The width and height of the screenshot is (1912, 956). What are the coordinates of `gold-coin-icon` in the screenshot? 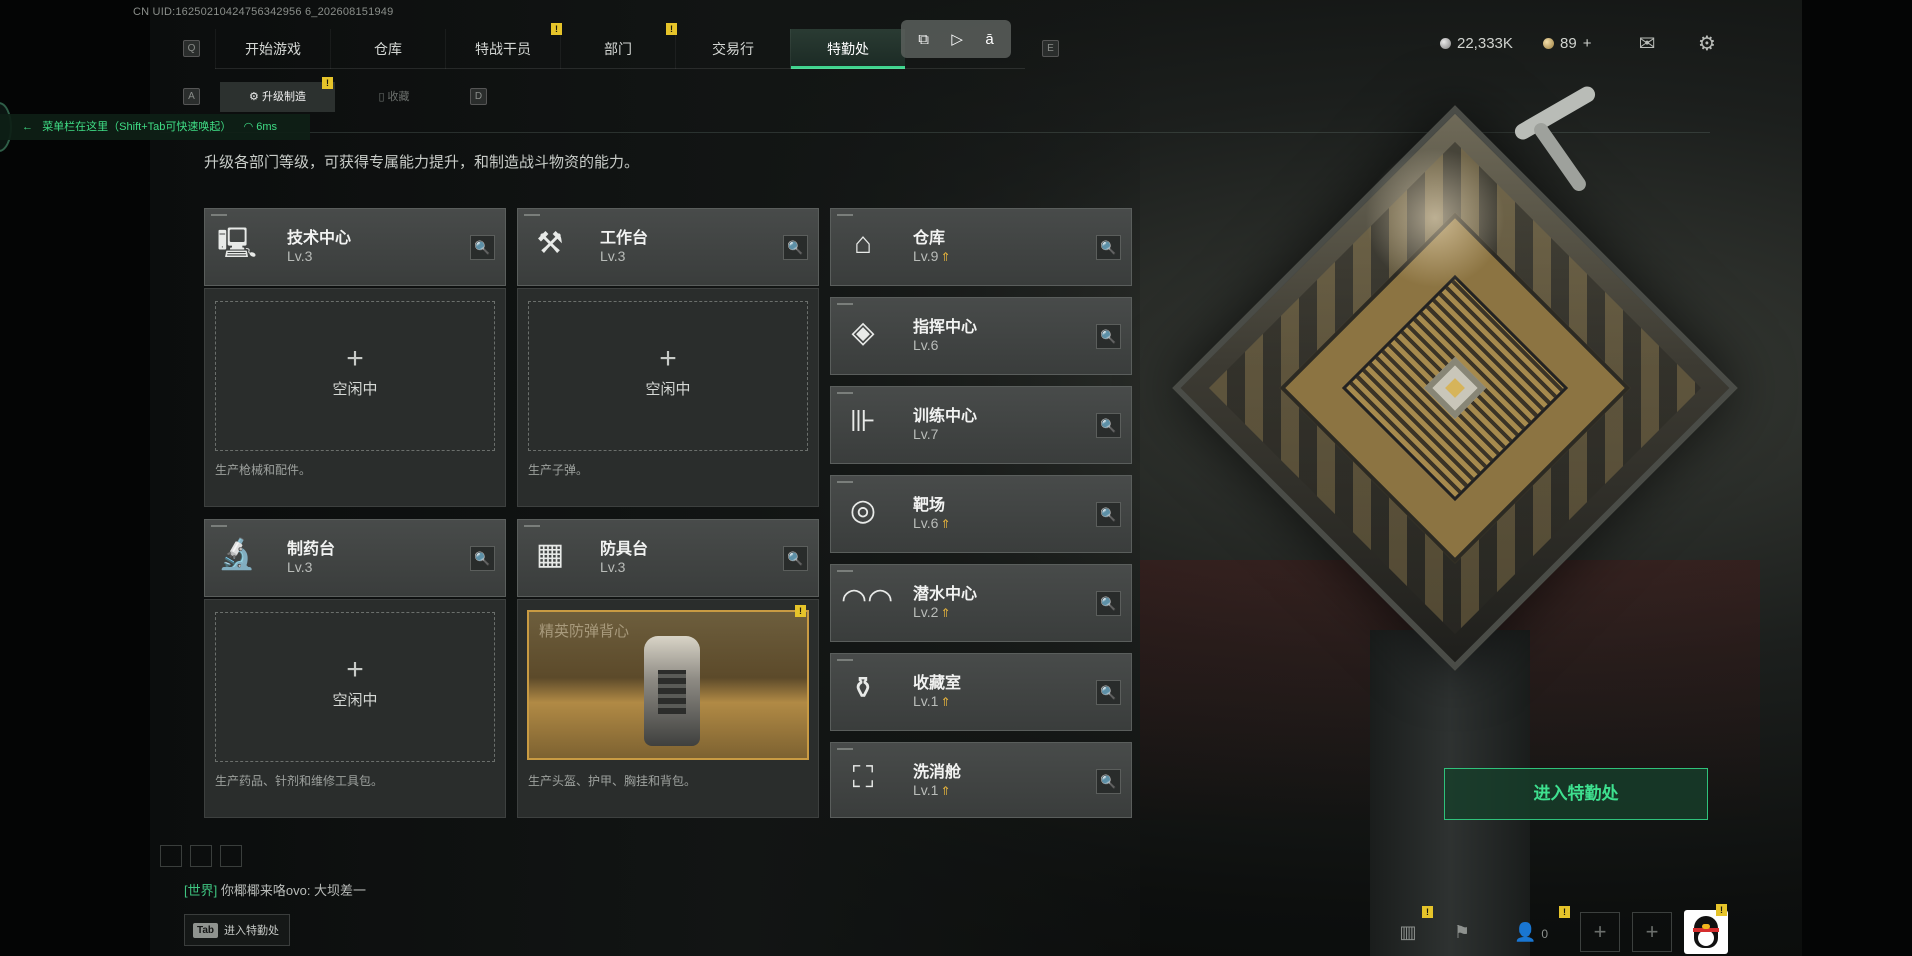 It's located at (1548, 43).